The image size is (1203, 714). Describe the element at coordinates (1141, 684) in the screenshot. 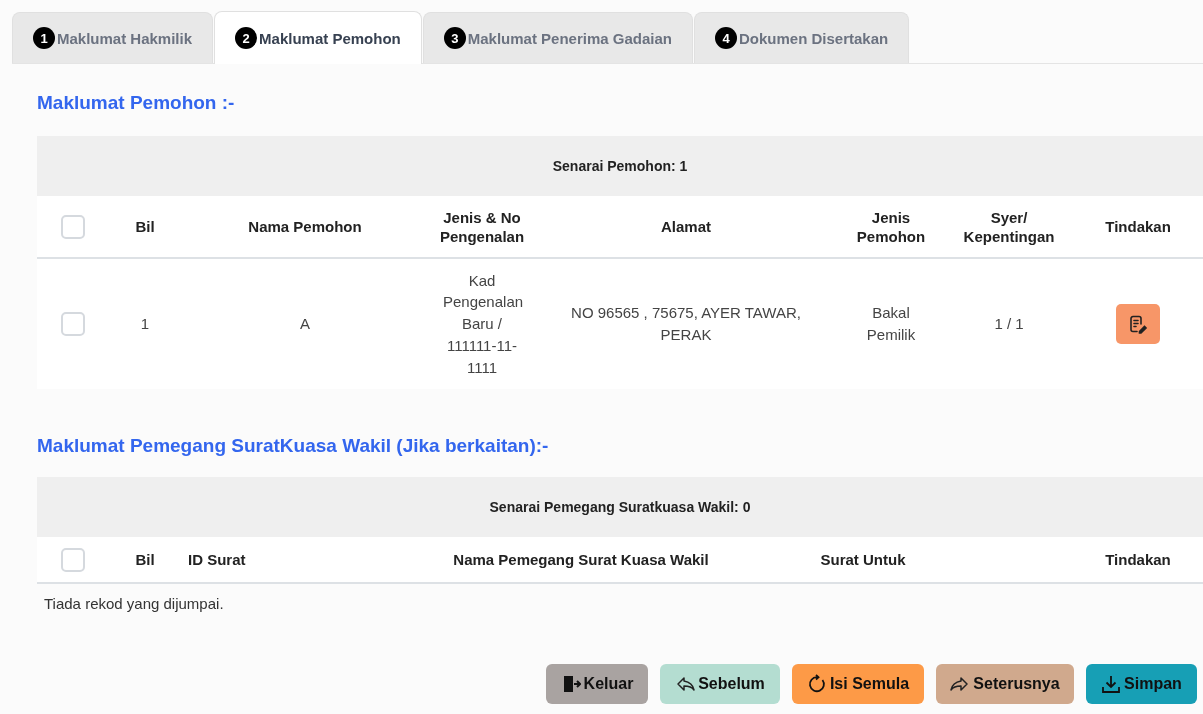

I see `button: Simpan` at that location.